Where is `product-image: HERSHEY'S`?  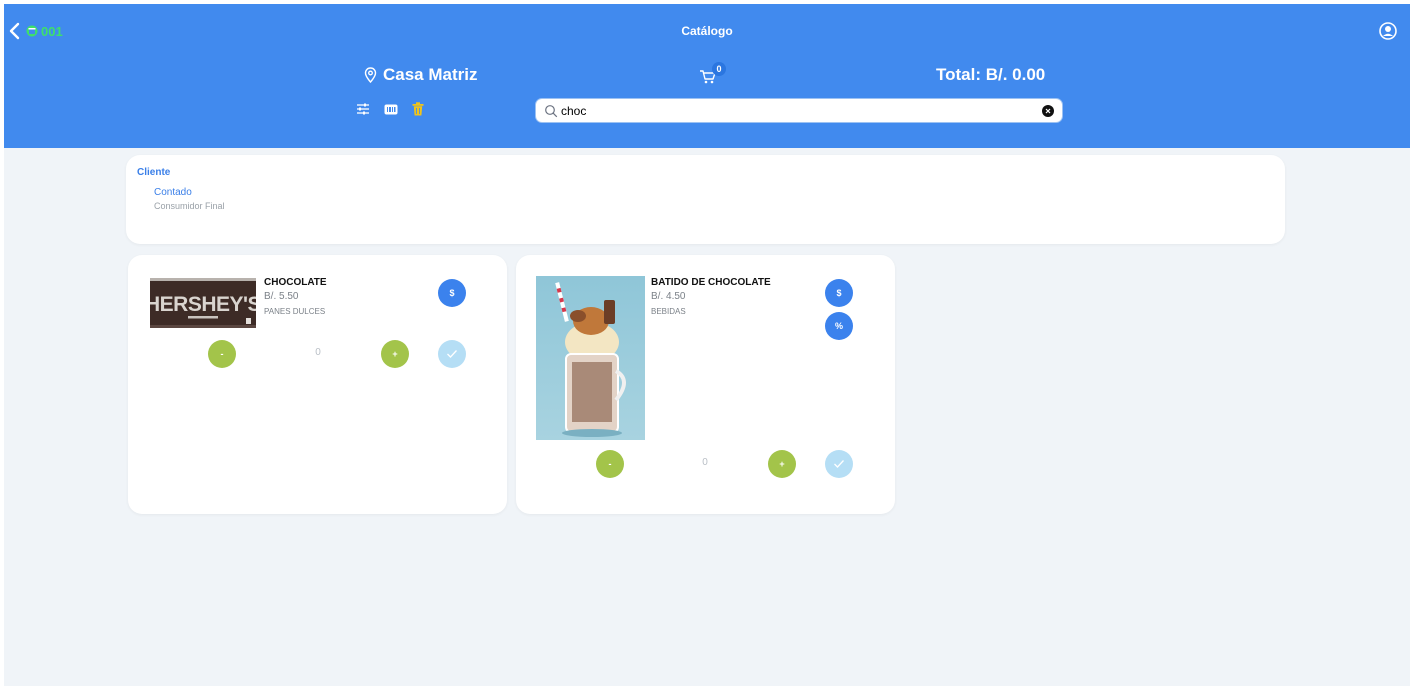
product-image: HERSHEY'S is located at coordinates (203, 302).